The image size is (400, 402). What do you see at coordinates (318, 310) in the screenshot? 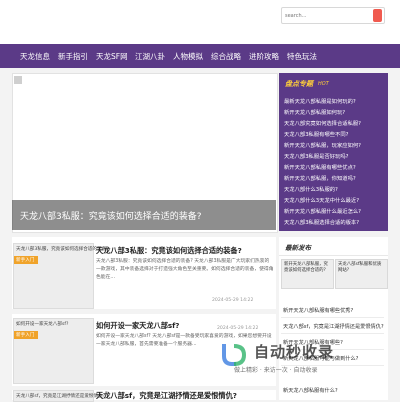
I see `latest-post-item: 新开天龙八部私服有哪些优秀?` at bounding box center [318, 310].